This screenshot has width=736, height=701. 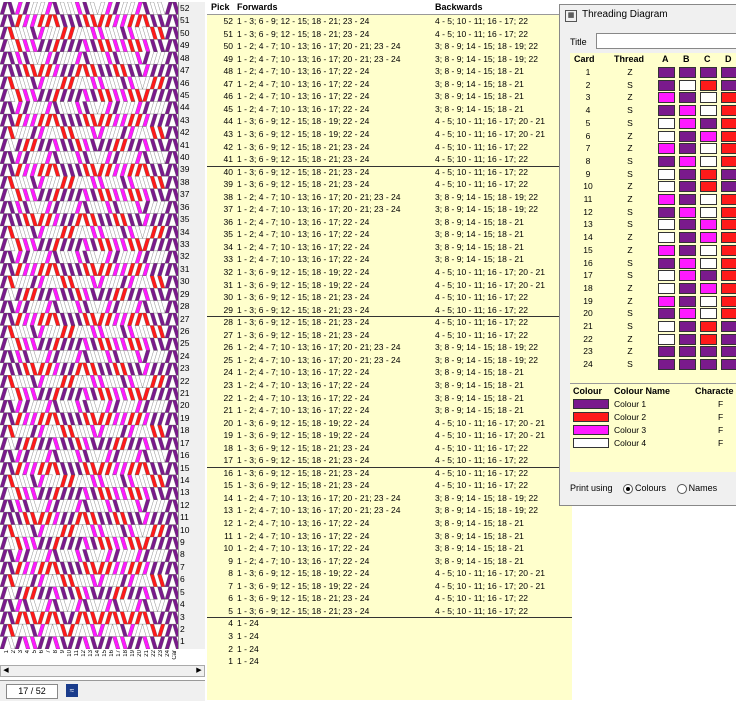 What do you see at coordinates (666, 41) in the screenshot?
I see `title-input` at bounding box center [666, 41].